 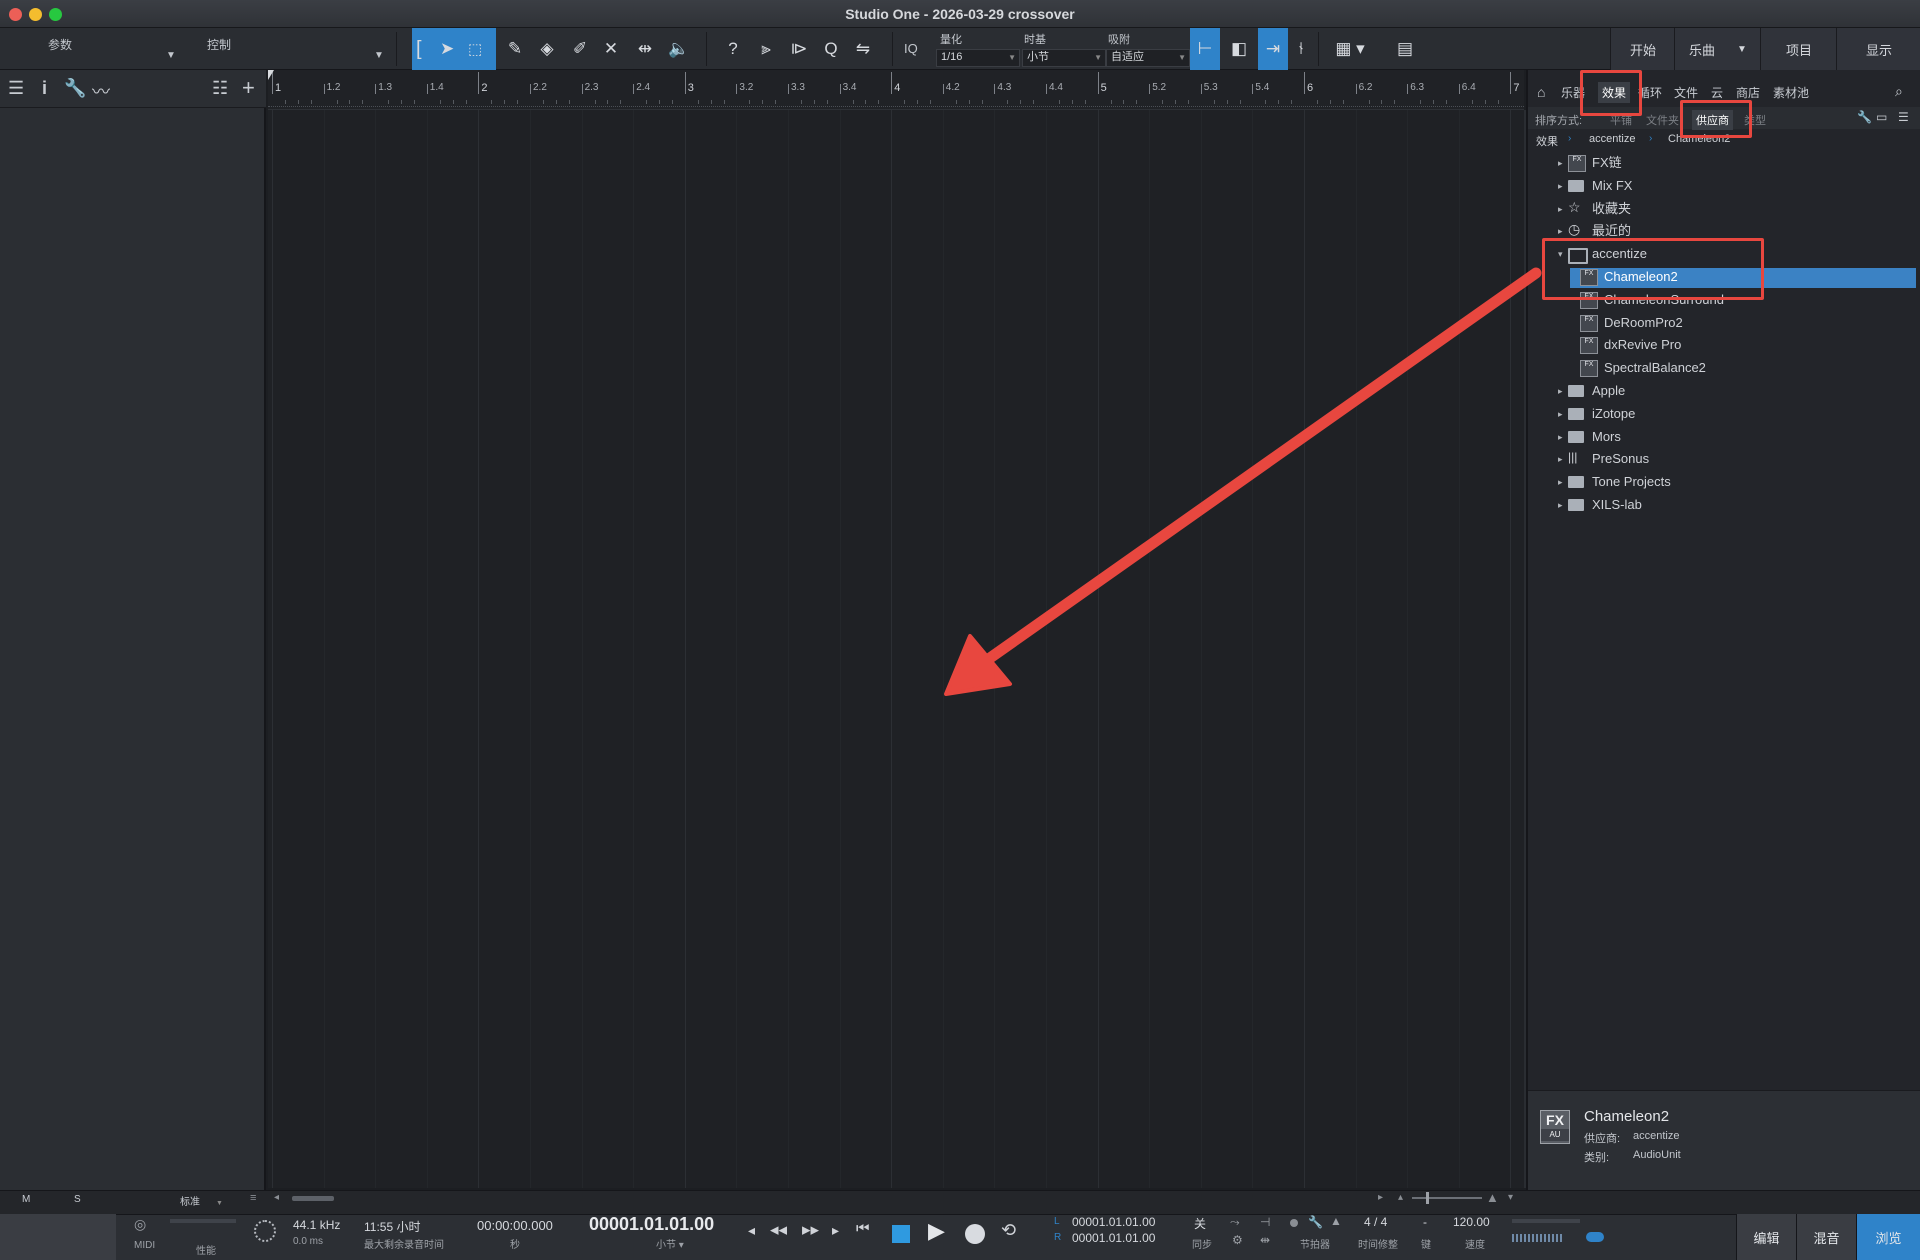 I want to click on rewind-icon: ◂◂, so click(x=778, y=1230).